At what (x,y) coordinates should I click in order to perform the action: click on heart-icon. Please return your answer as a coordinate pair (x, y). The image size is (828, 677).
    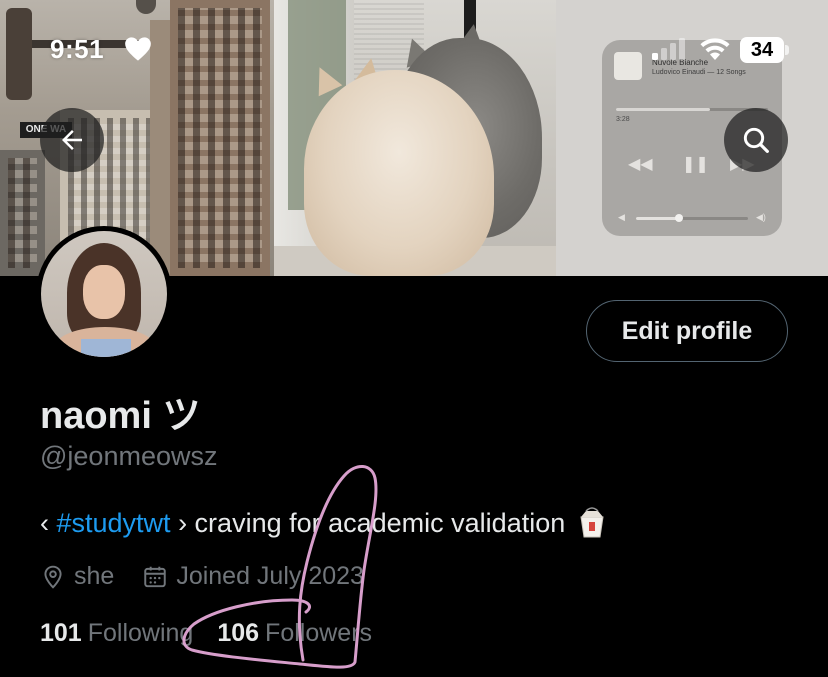
    Looking at the image, I should click on (138, 51).